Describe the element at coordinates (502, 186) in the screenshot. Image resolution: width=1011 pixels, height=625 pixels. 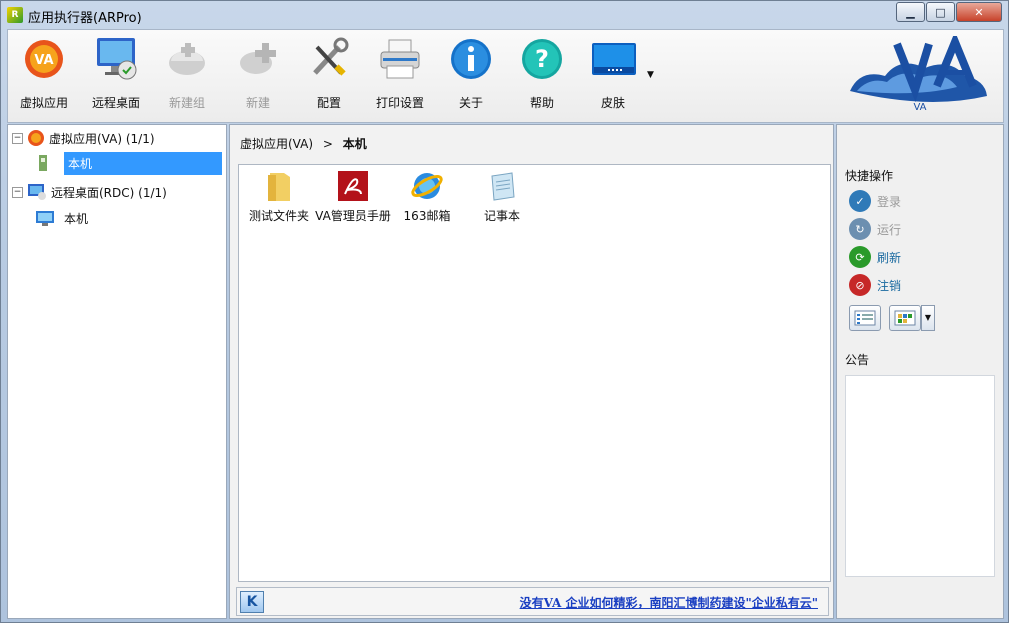
I see `notepad-icon` at that location.